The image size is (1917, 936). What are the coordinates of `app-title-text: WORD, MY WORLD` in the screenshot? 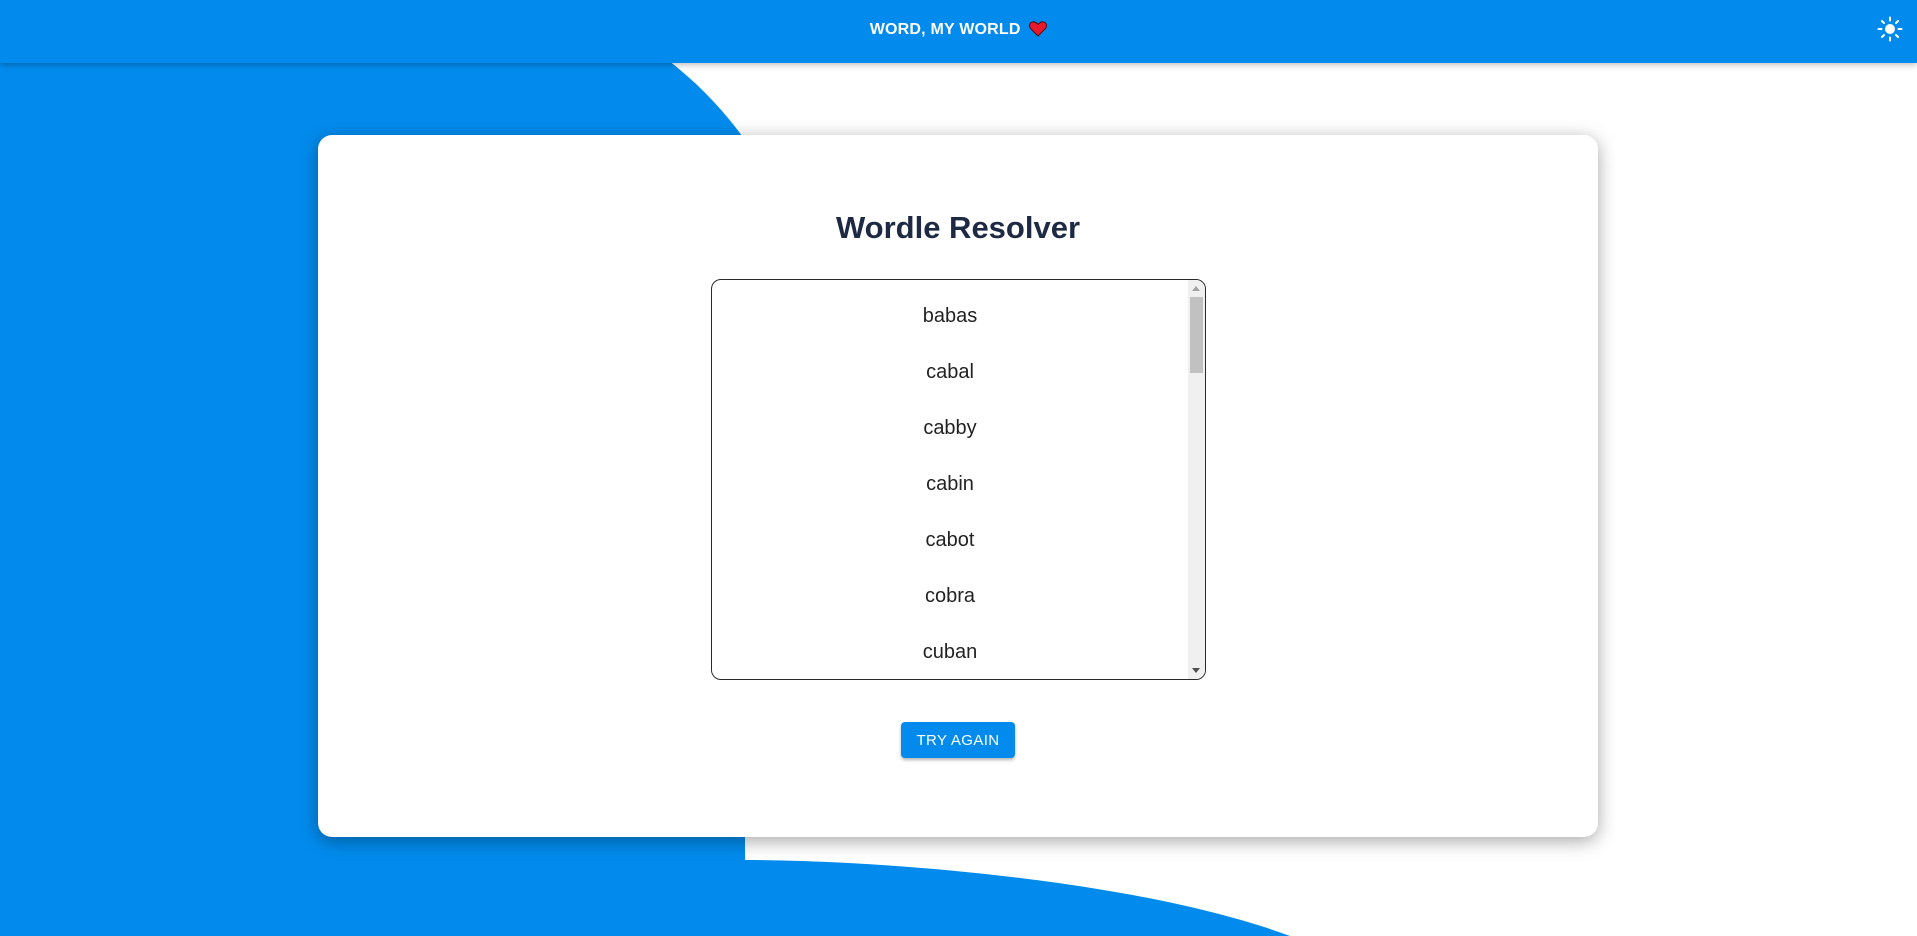 It's located at (945, 29).